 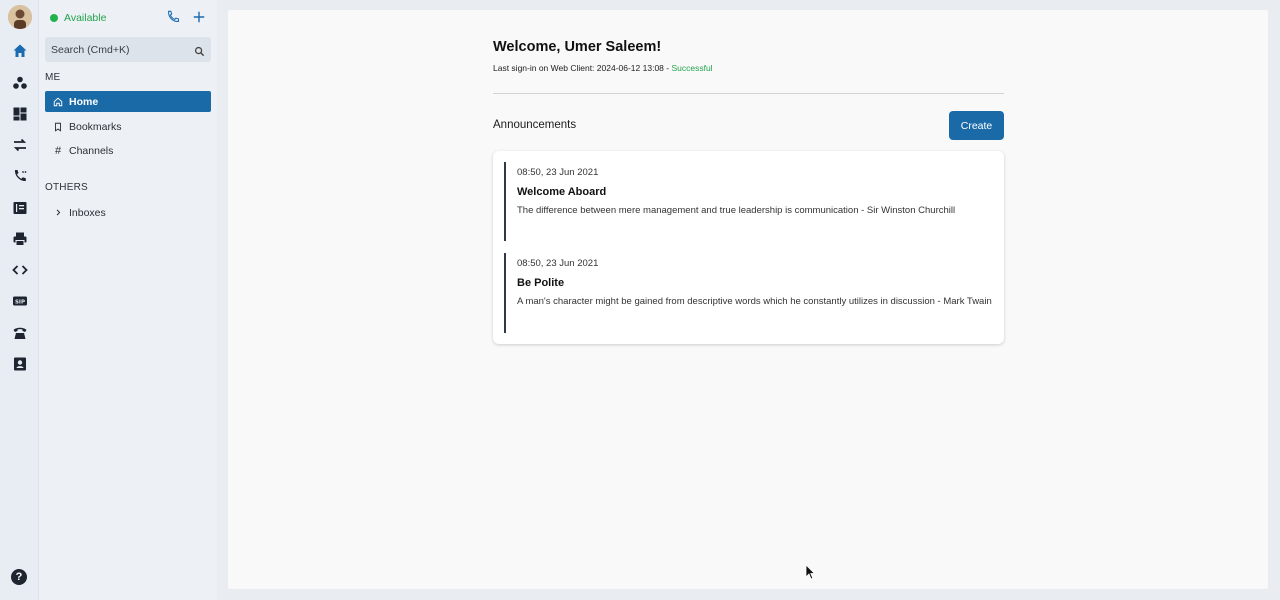 I want to click on sidebar-item-label: Home, so click(x=84, y=101).